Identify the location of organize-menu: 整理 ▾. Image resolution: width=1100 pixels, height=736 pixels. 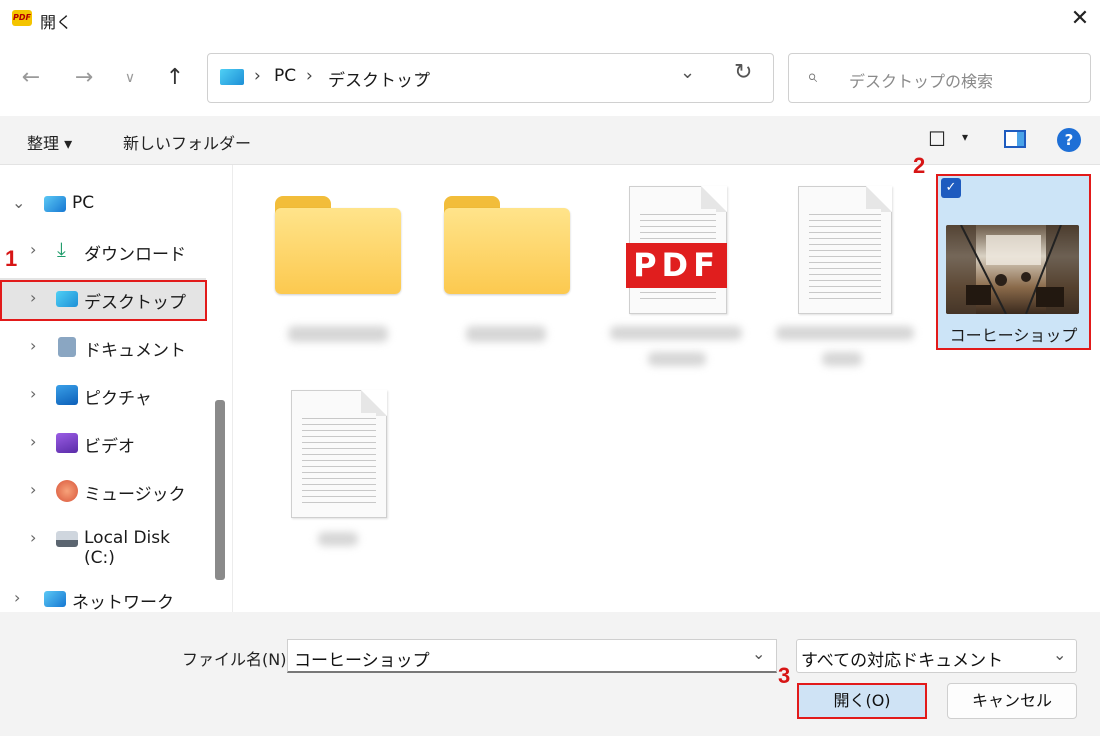
(49, 142).